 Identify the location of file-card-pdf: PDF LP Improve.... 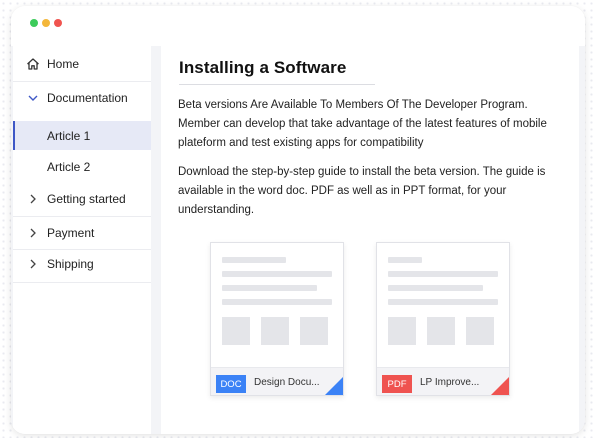
(443, 319).